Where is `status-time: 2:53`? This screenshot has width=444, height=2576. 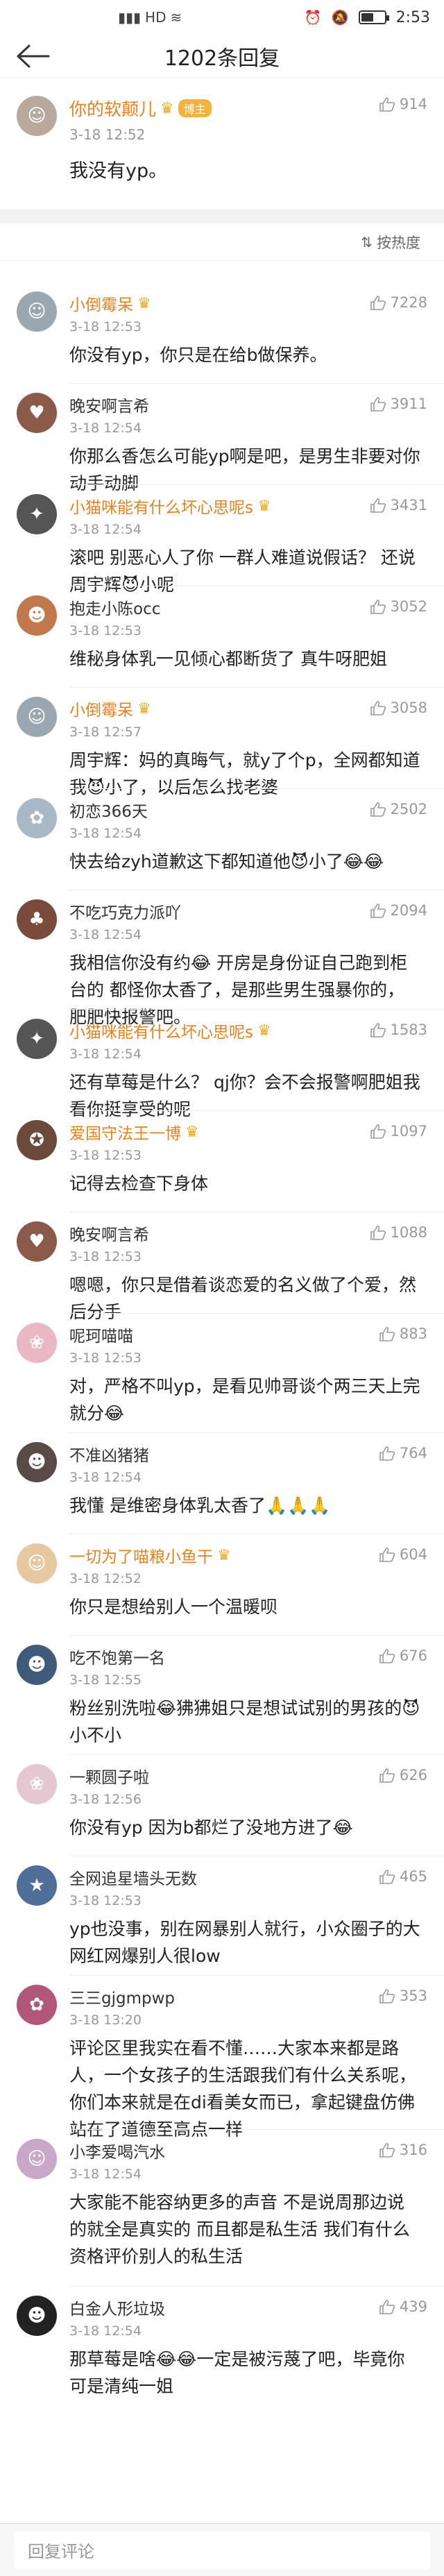
status-time: 2:53 is located at coordinates (412, 17).